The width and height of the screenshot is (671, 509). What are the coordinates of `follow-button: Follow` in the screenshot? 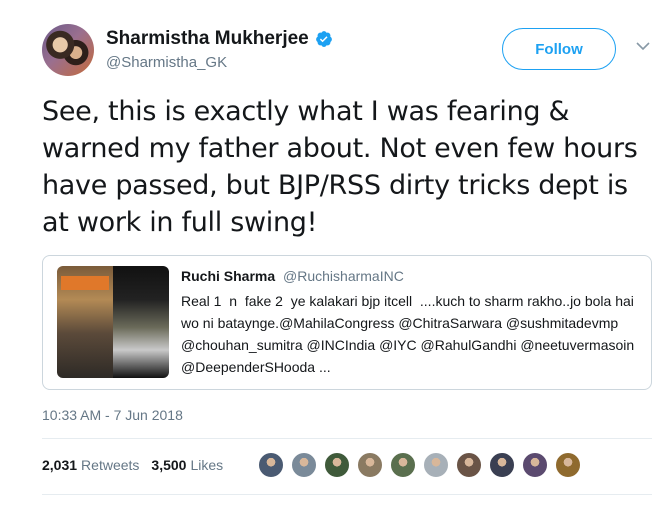 It's located at (559, 49).